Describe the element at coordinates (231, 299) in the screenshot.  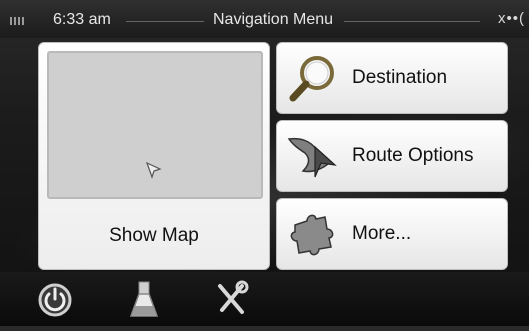
I see `tools-icon` at that location.